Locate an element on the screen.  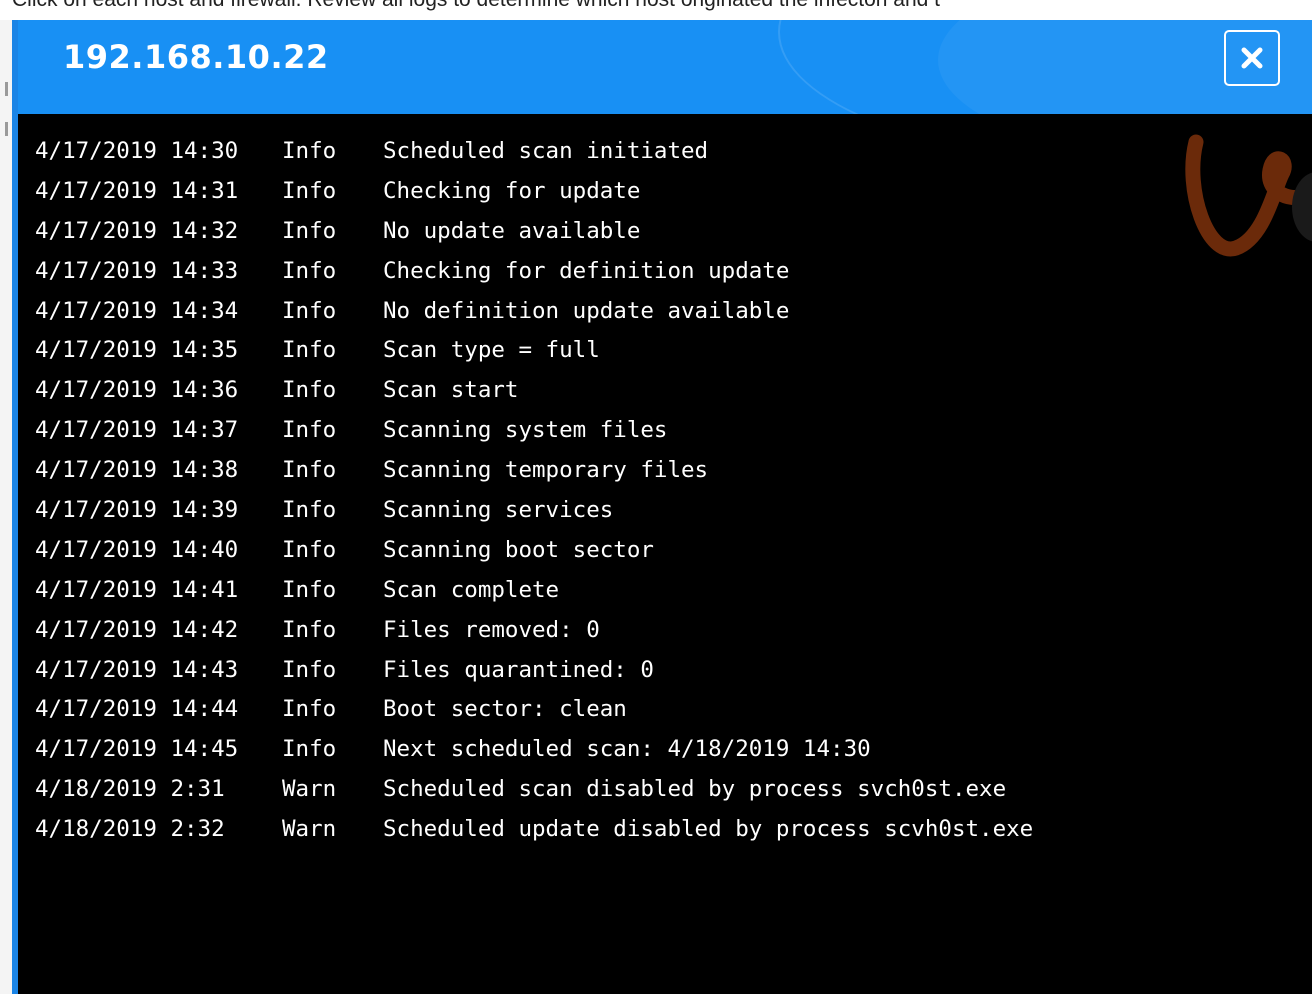
log-timestamp: 4/17/2019 14:34 is located at coordinates (137, 310).